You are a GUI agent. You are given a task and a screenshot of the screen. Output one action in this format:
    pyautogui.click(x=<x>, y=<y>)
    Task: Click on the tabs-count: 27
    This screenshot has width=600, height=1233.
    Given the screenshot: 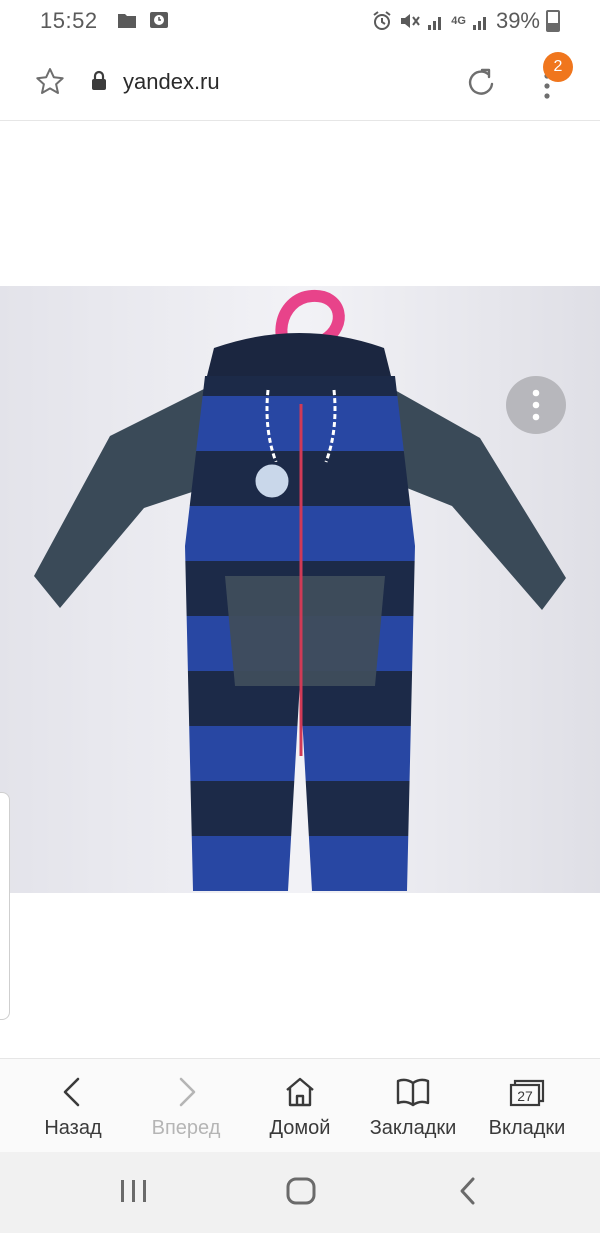 What is the action you would take?
    pyautogui.click(x=525, y=1096)
    